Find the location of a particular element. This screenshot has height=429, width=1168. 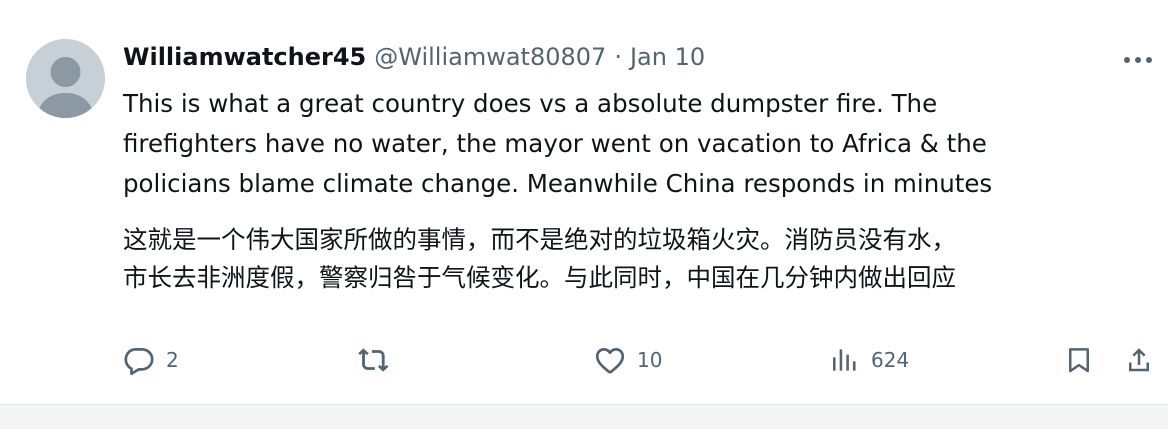

heart-icon is located at coordinates (610, 360).